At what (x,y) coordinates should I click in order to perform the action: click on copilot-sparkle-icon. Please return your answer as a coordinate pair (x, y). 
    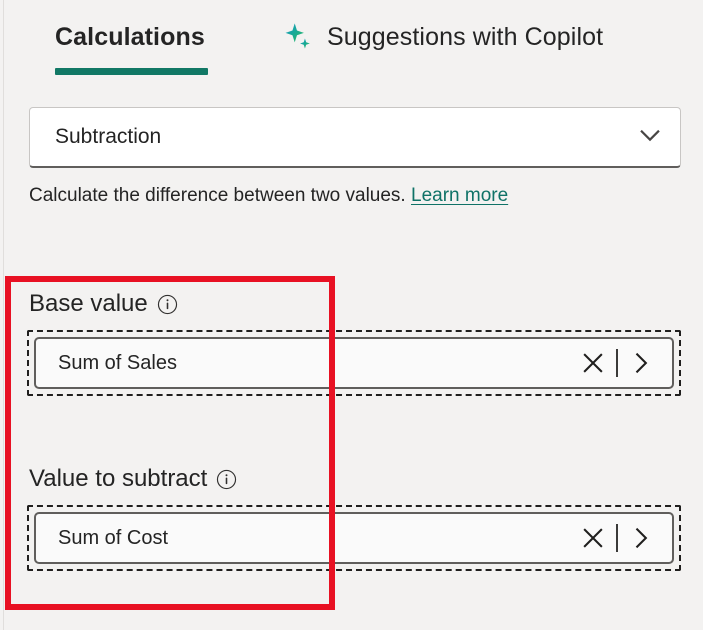
    Looking at the image, I should click on (298, 37).